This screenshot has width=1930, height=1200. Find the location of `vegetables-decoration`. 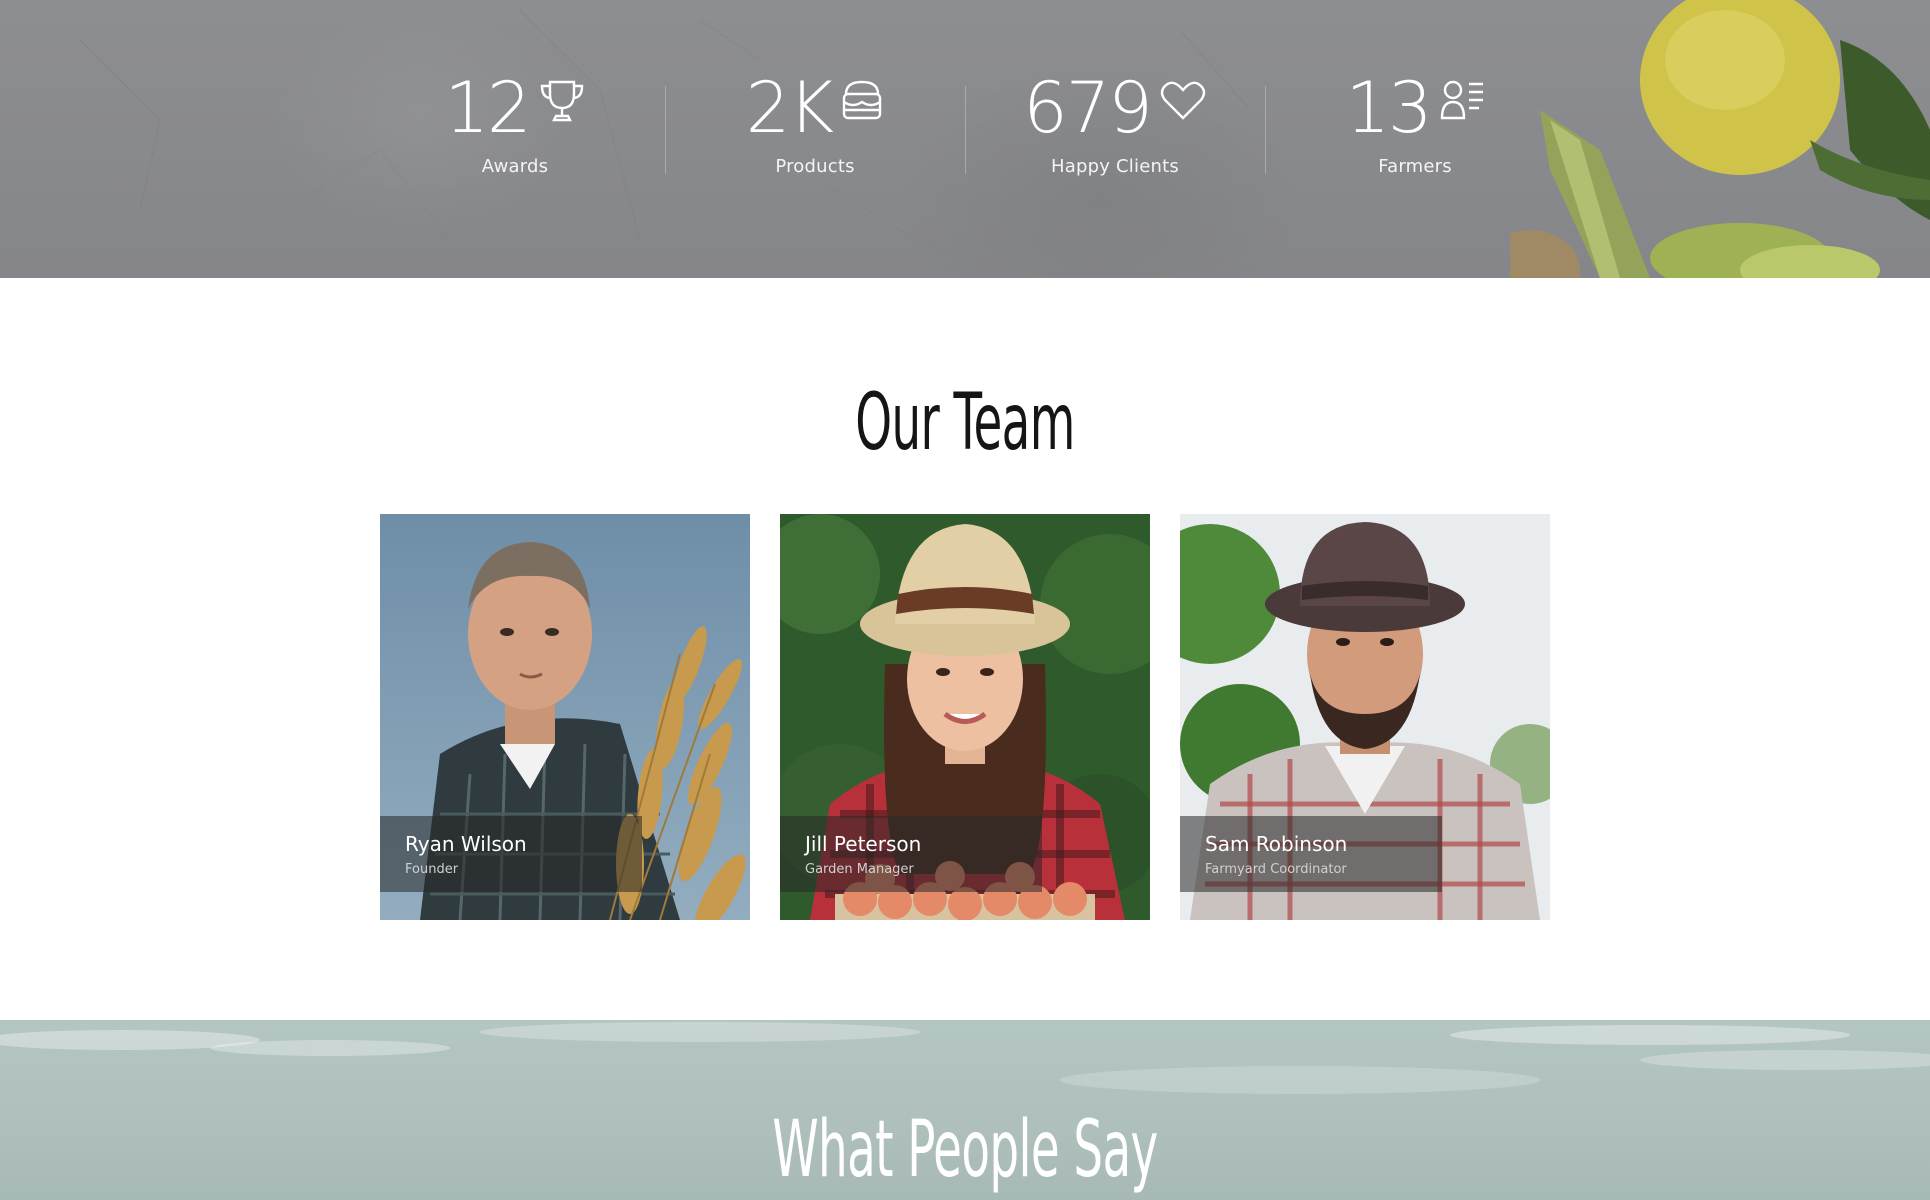

vegetables-decoration is located at coordinates (1720, 139).